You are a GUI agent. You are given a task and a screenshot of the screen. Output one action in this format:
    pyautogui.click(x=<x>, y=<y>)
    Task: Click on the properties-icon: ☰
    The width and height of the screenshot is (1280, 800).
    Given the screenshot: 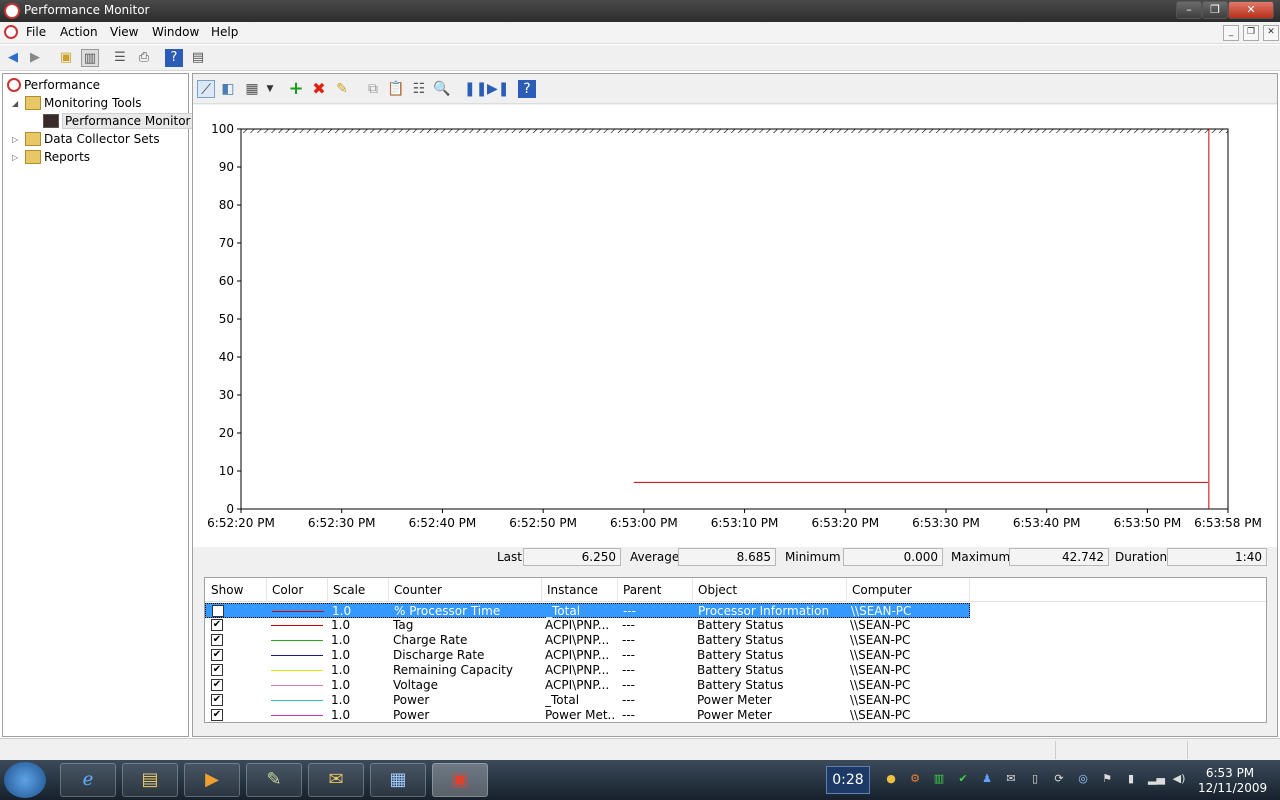 What is the action you would take?
    pyautogui.click(x=120, y=58)
    